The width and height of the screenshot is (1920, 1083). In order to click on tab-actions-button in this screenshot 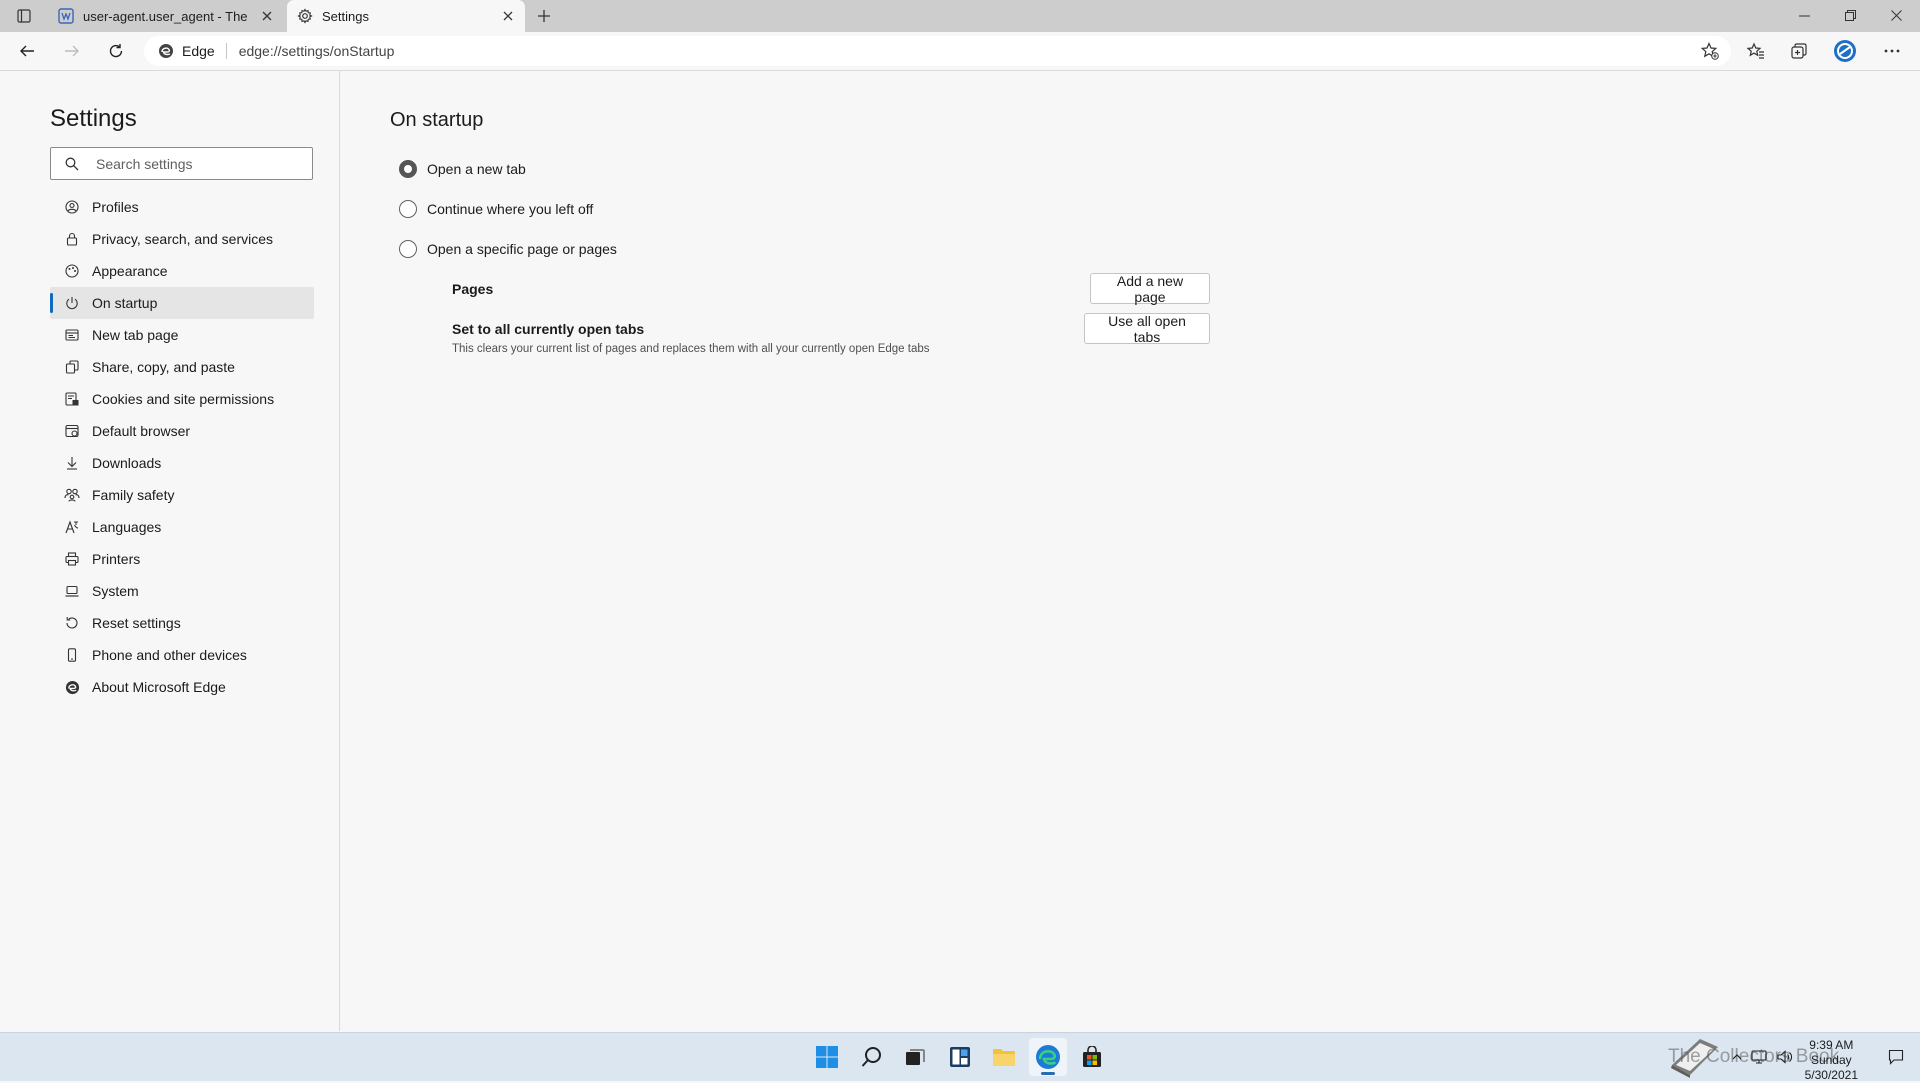, I will do `click(24, 16)`.